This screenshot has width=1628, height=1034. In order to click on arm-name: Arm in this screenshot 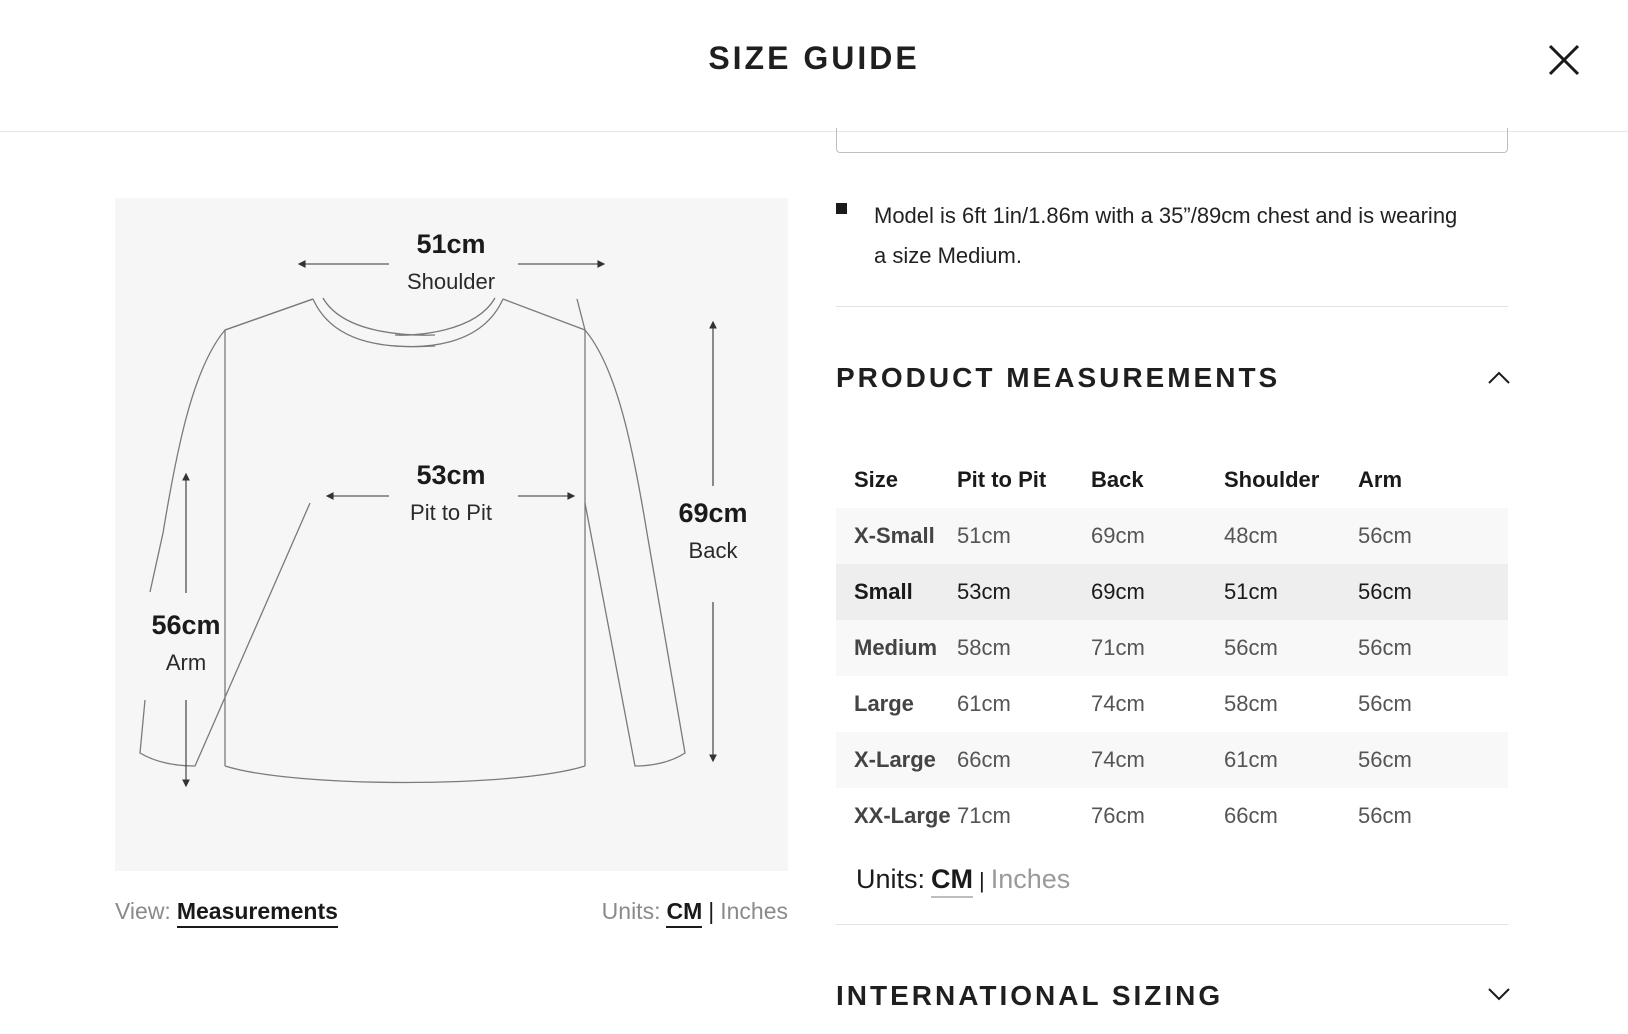, I will do `click(186, 662)`.